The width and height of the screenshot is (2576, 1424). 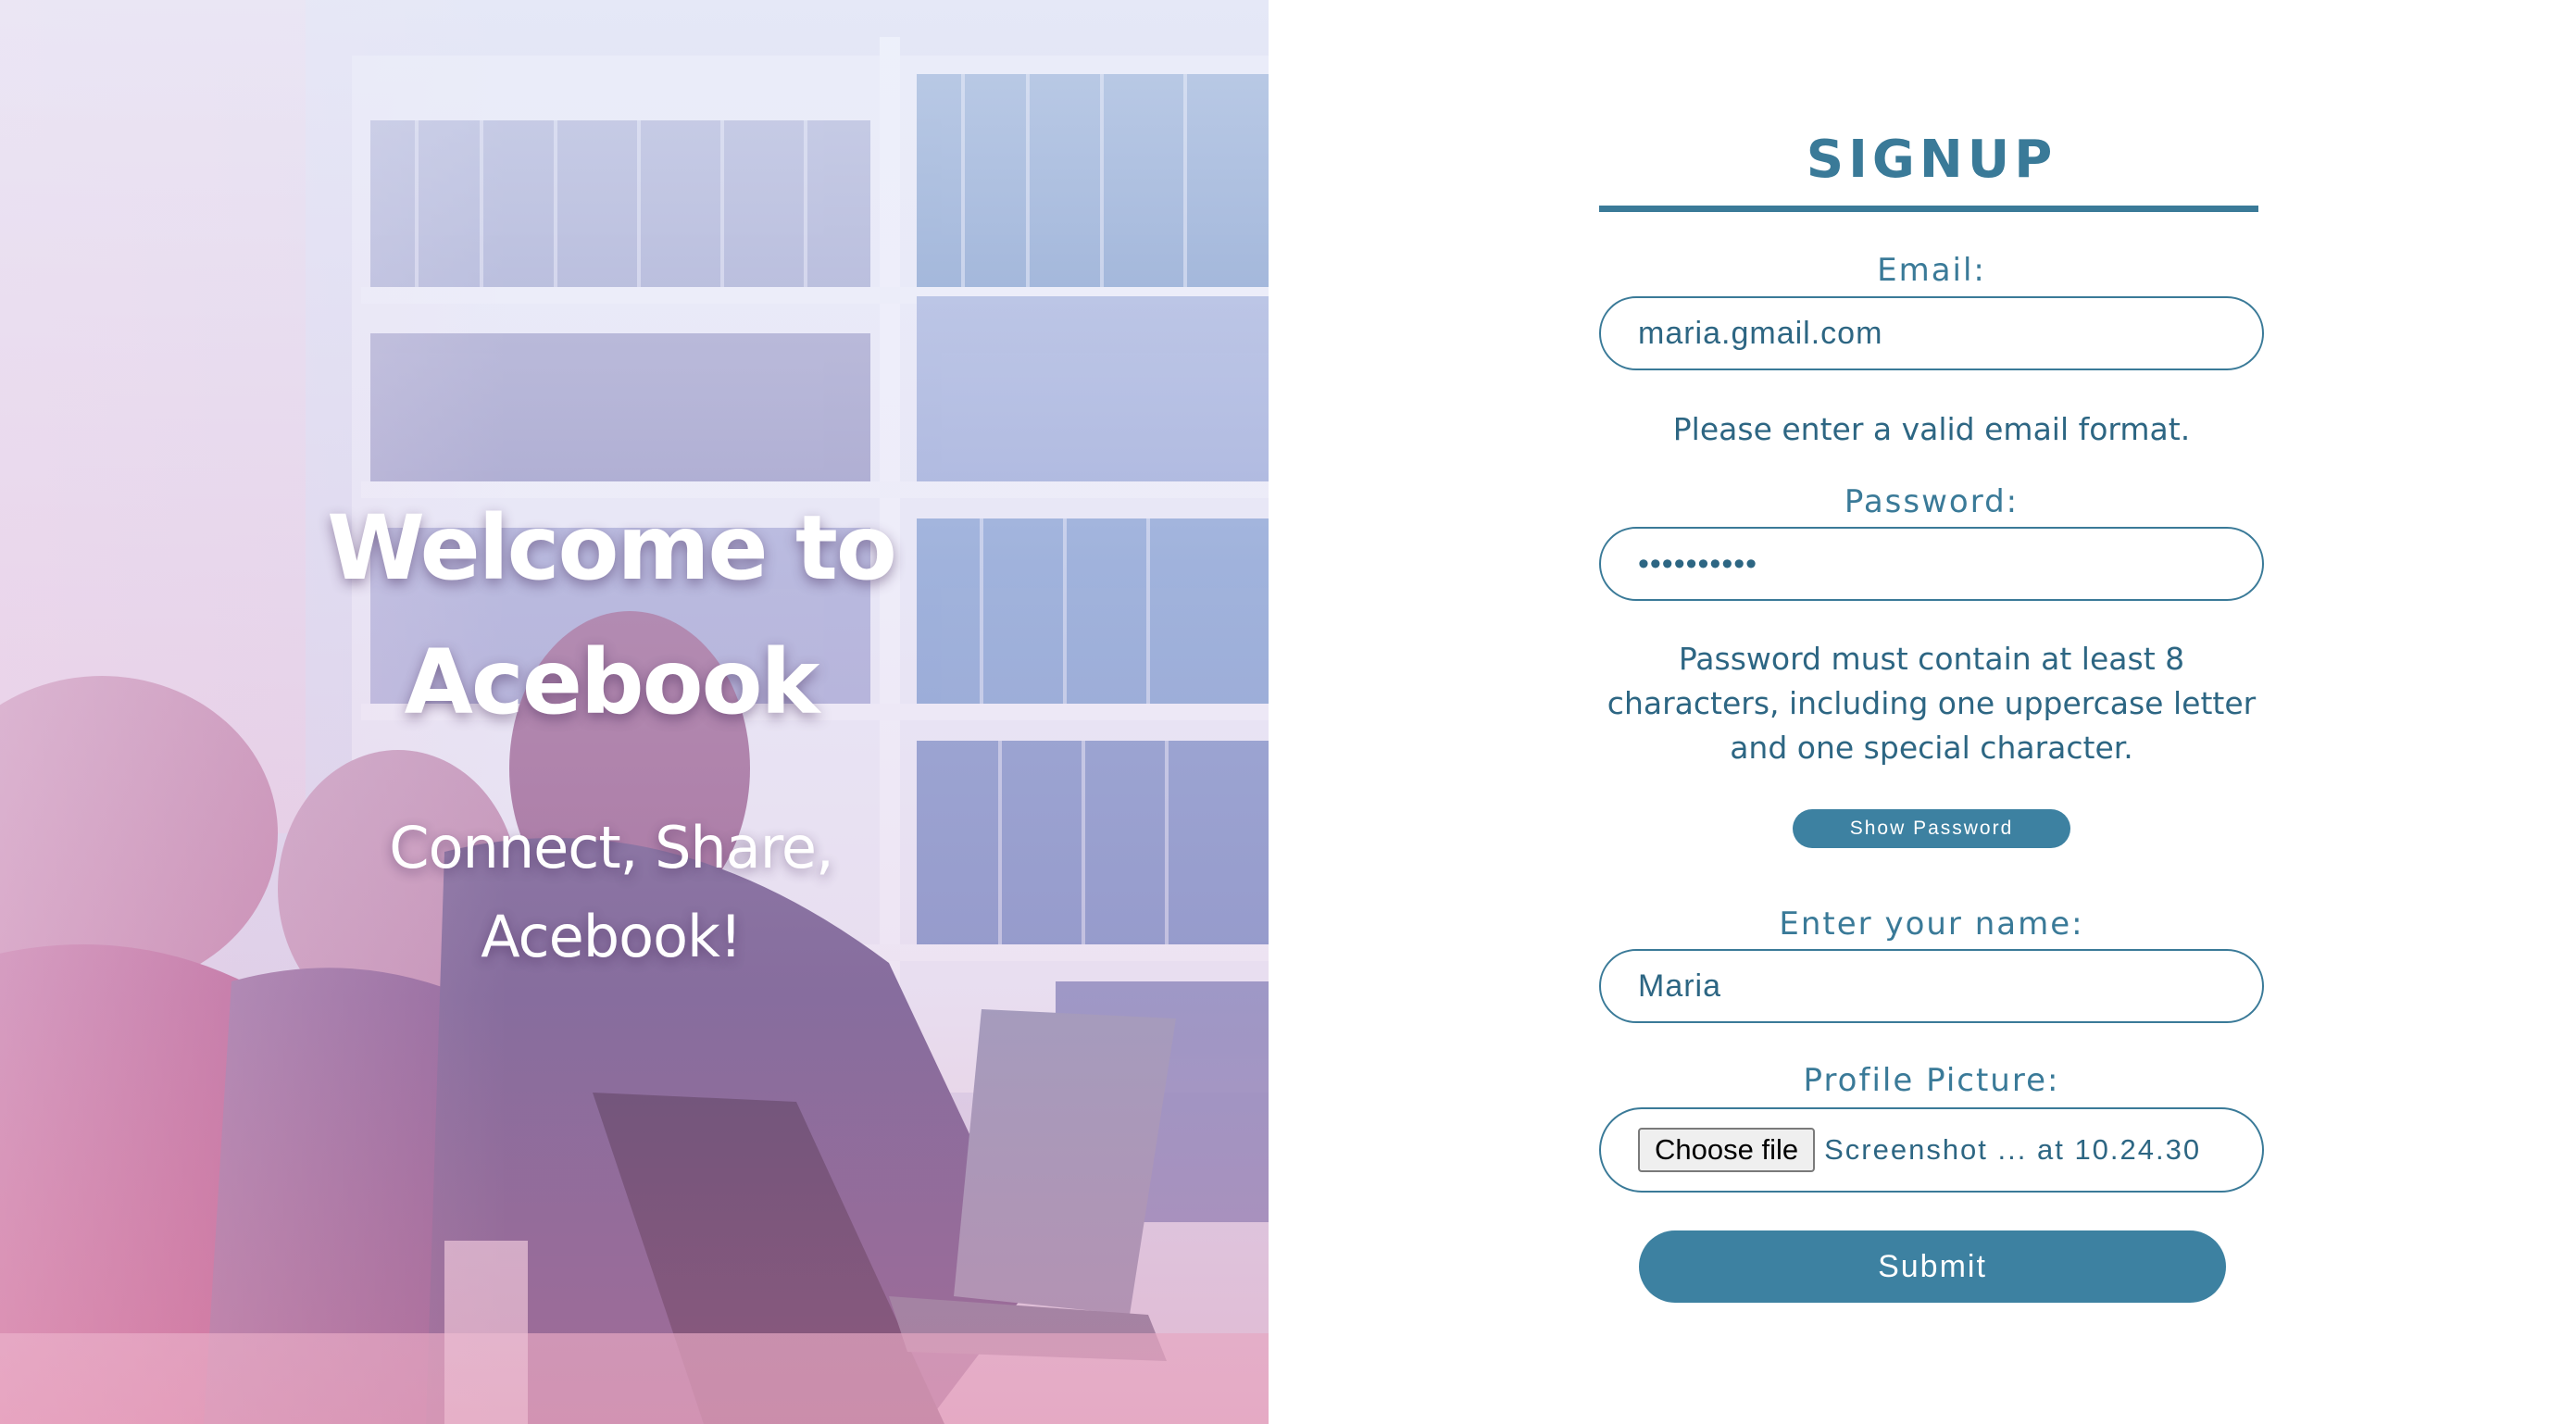 I want to click on password-hint-line-1: Password must contain at least 8, so click(x=1932, y=659).